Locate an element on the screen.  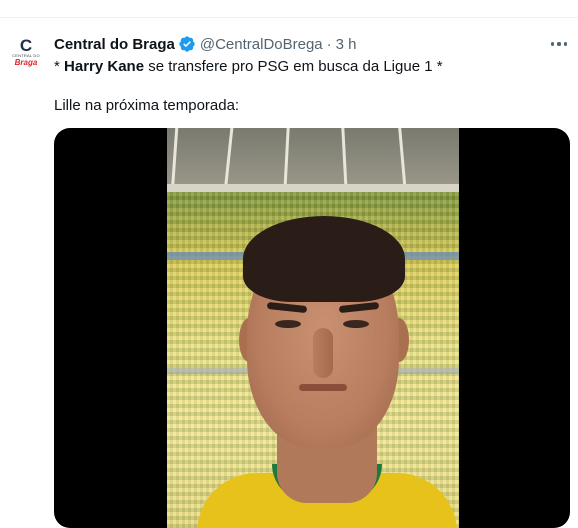
stadium-roof is located at coordinates (313, 160).